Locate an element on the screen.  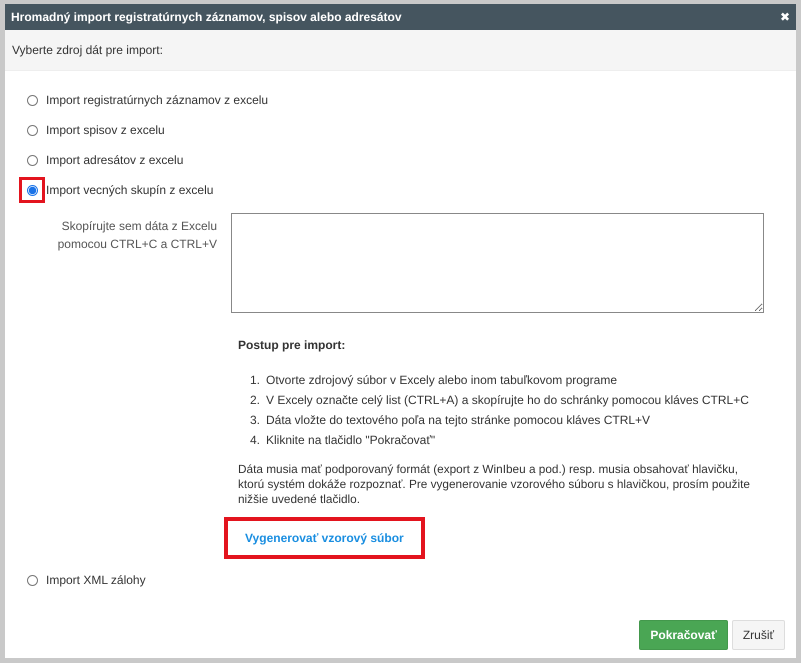
step-number: 1. is located at coordinates (256, 380).